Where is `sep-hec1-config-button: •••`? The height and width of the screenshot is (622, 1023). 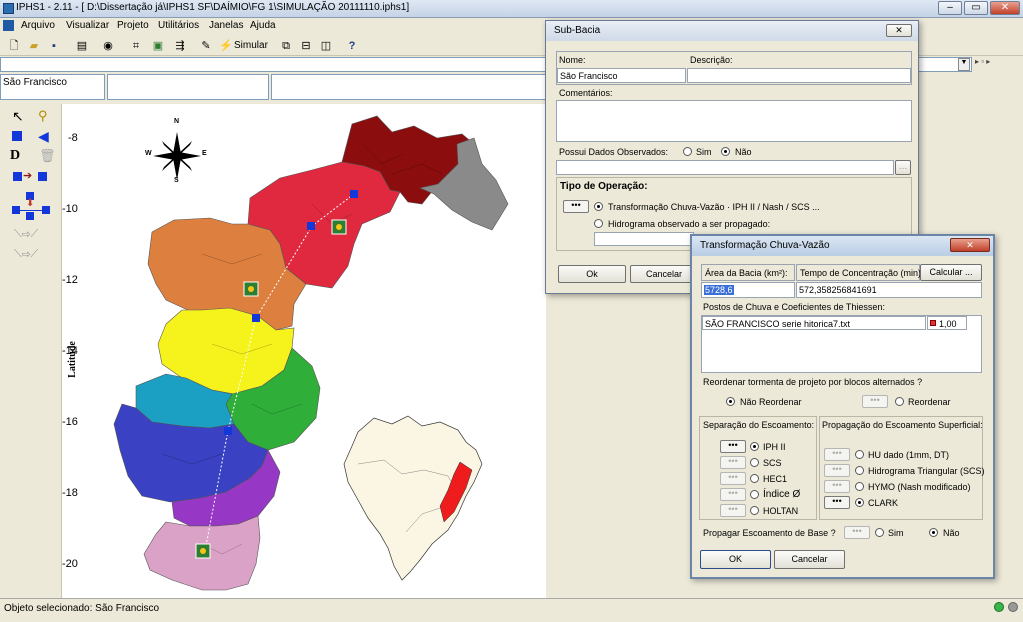 sep-hec1-config-button: ••• is located at coordinates (733, 478).